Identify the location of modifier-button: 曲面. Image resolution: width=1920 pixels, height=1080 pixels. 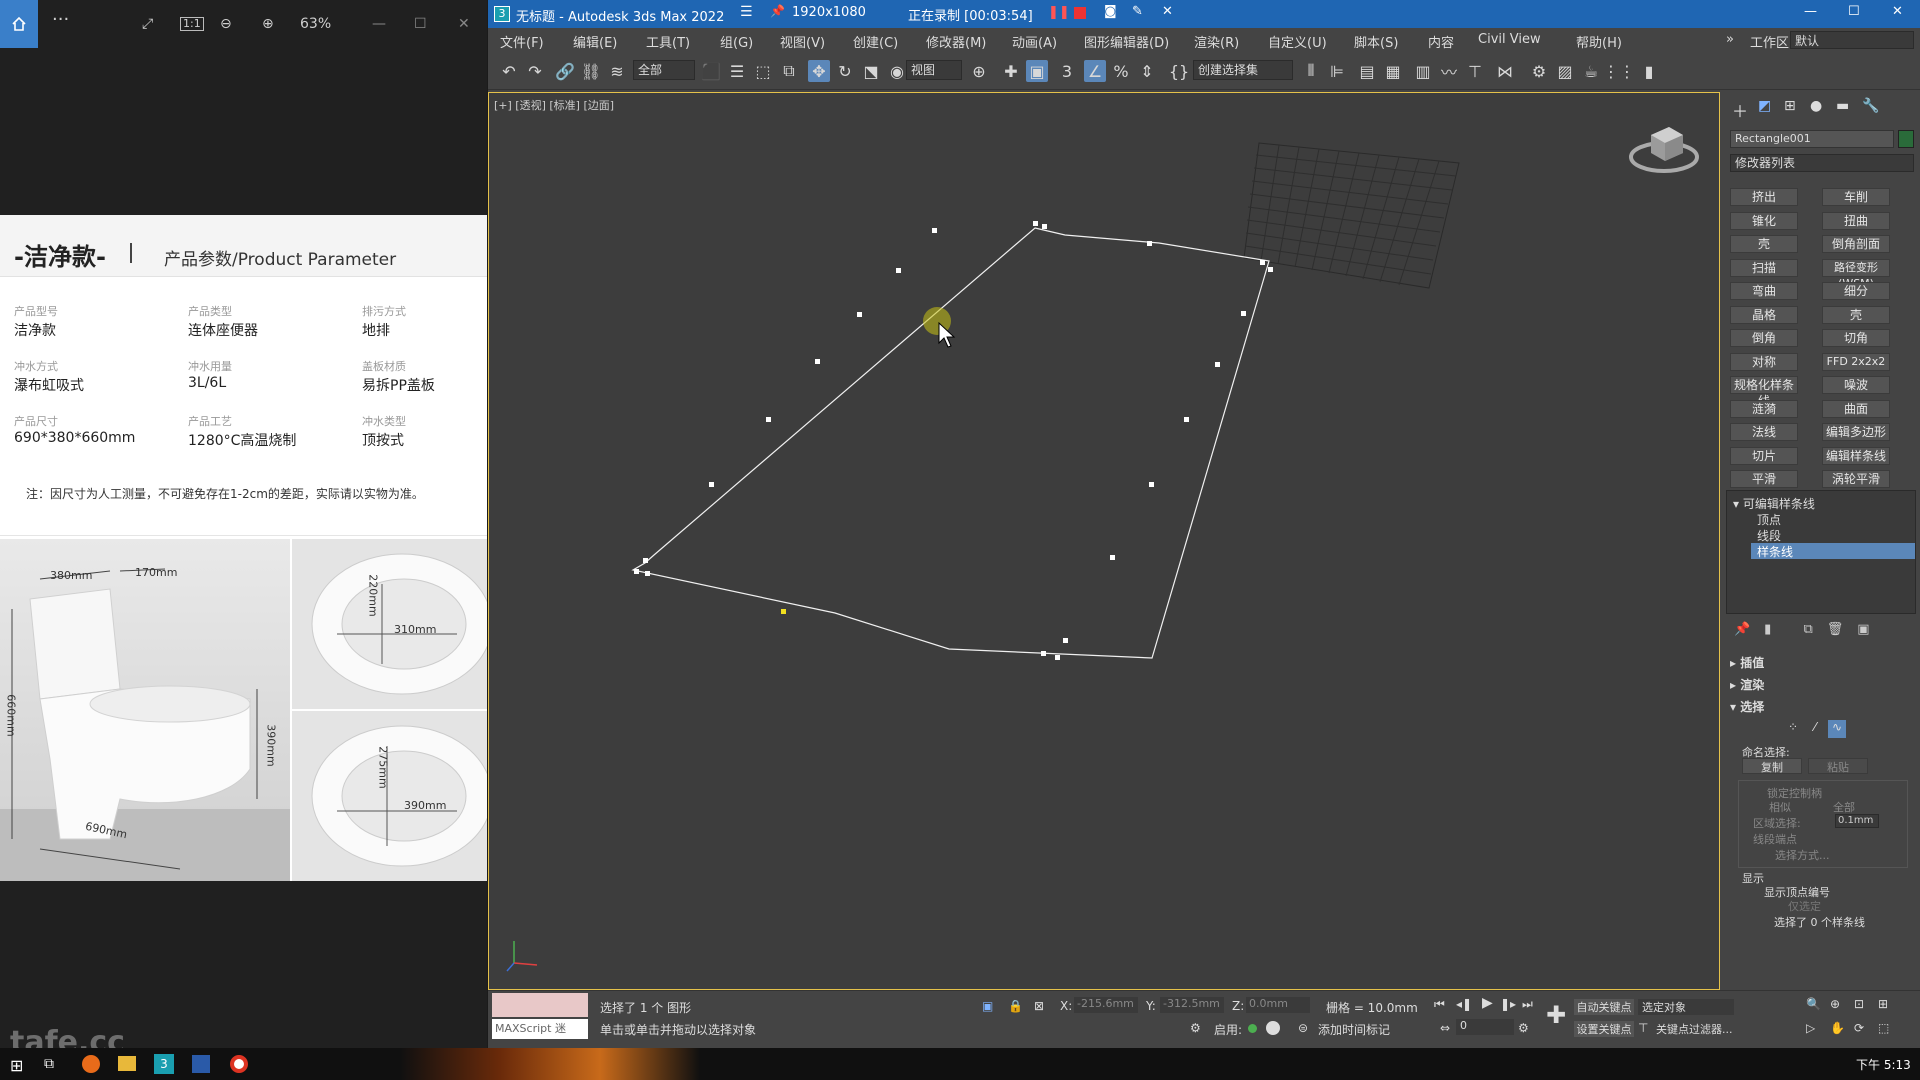
(1856, 408).